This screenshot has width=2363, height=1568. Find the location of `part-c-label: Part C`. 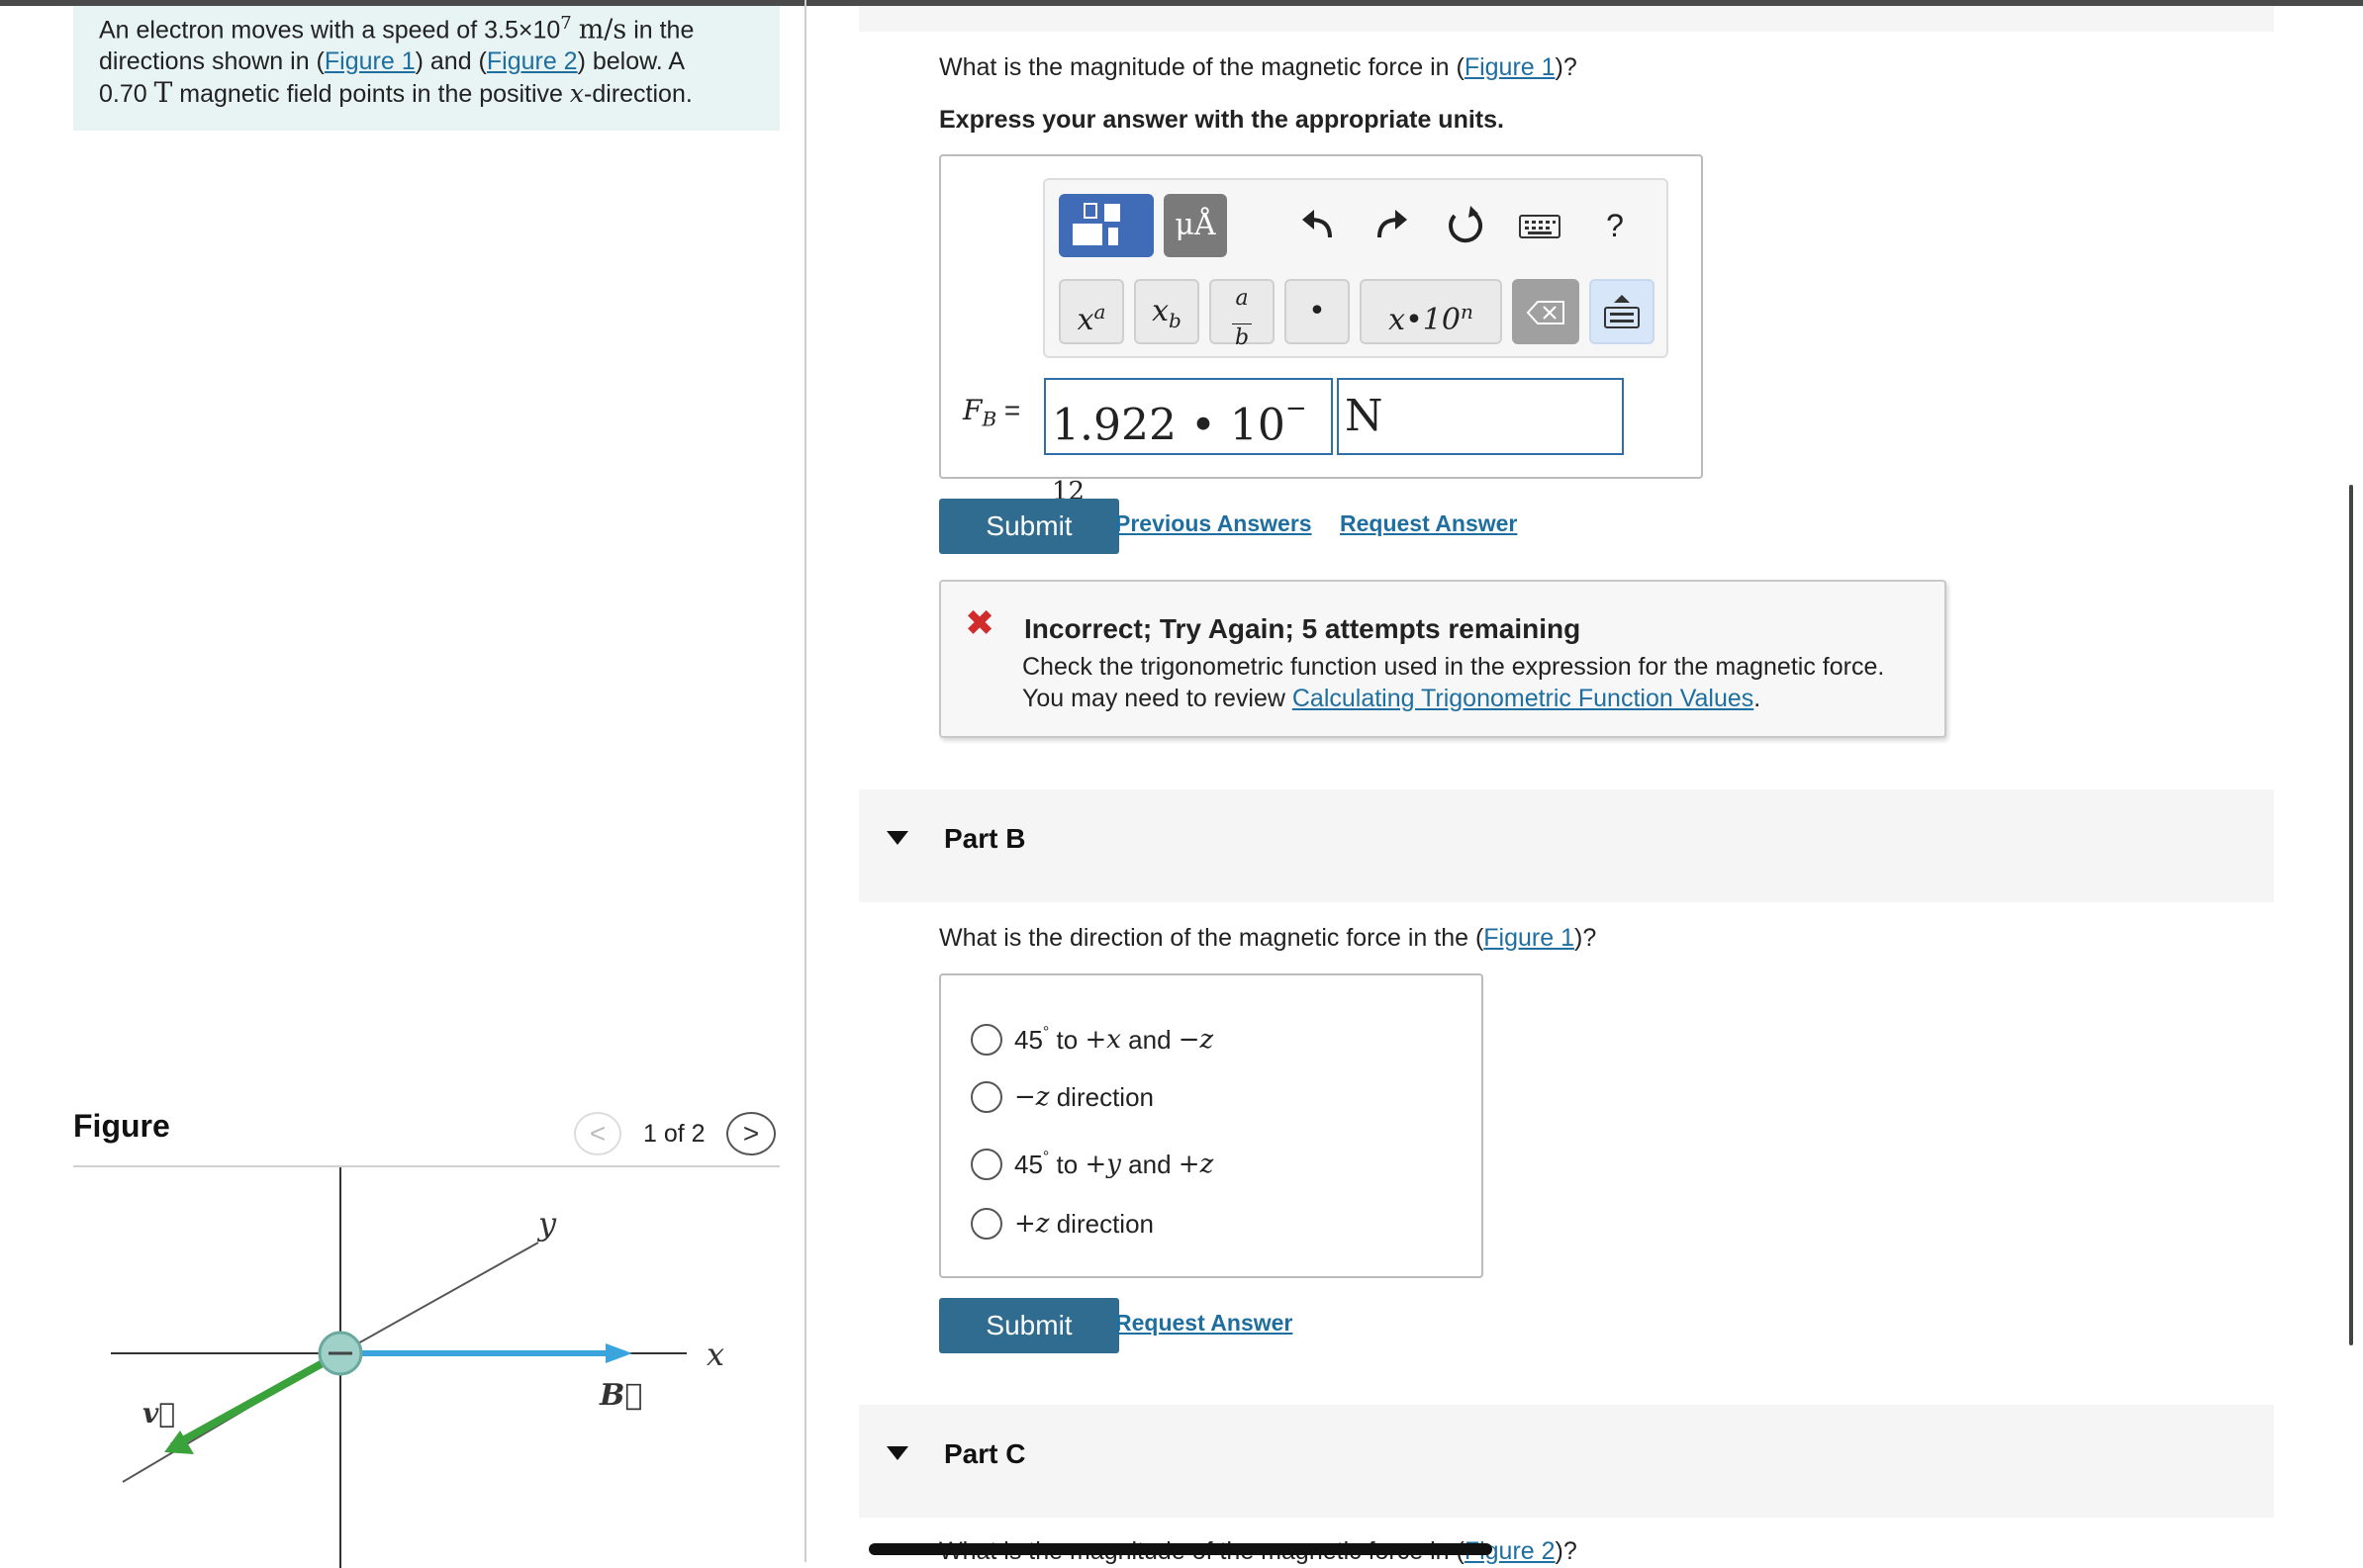

part-c-label: Part C is located at coordinates (985, 1453).